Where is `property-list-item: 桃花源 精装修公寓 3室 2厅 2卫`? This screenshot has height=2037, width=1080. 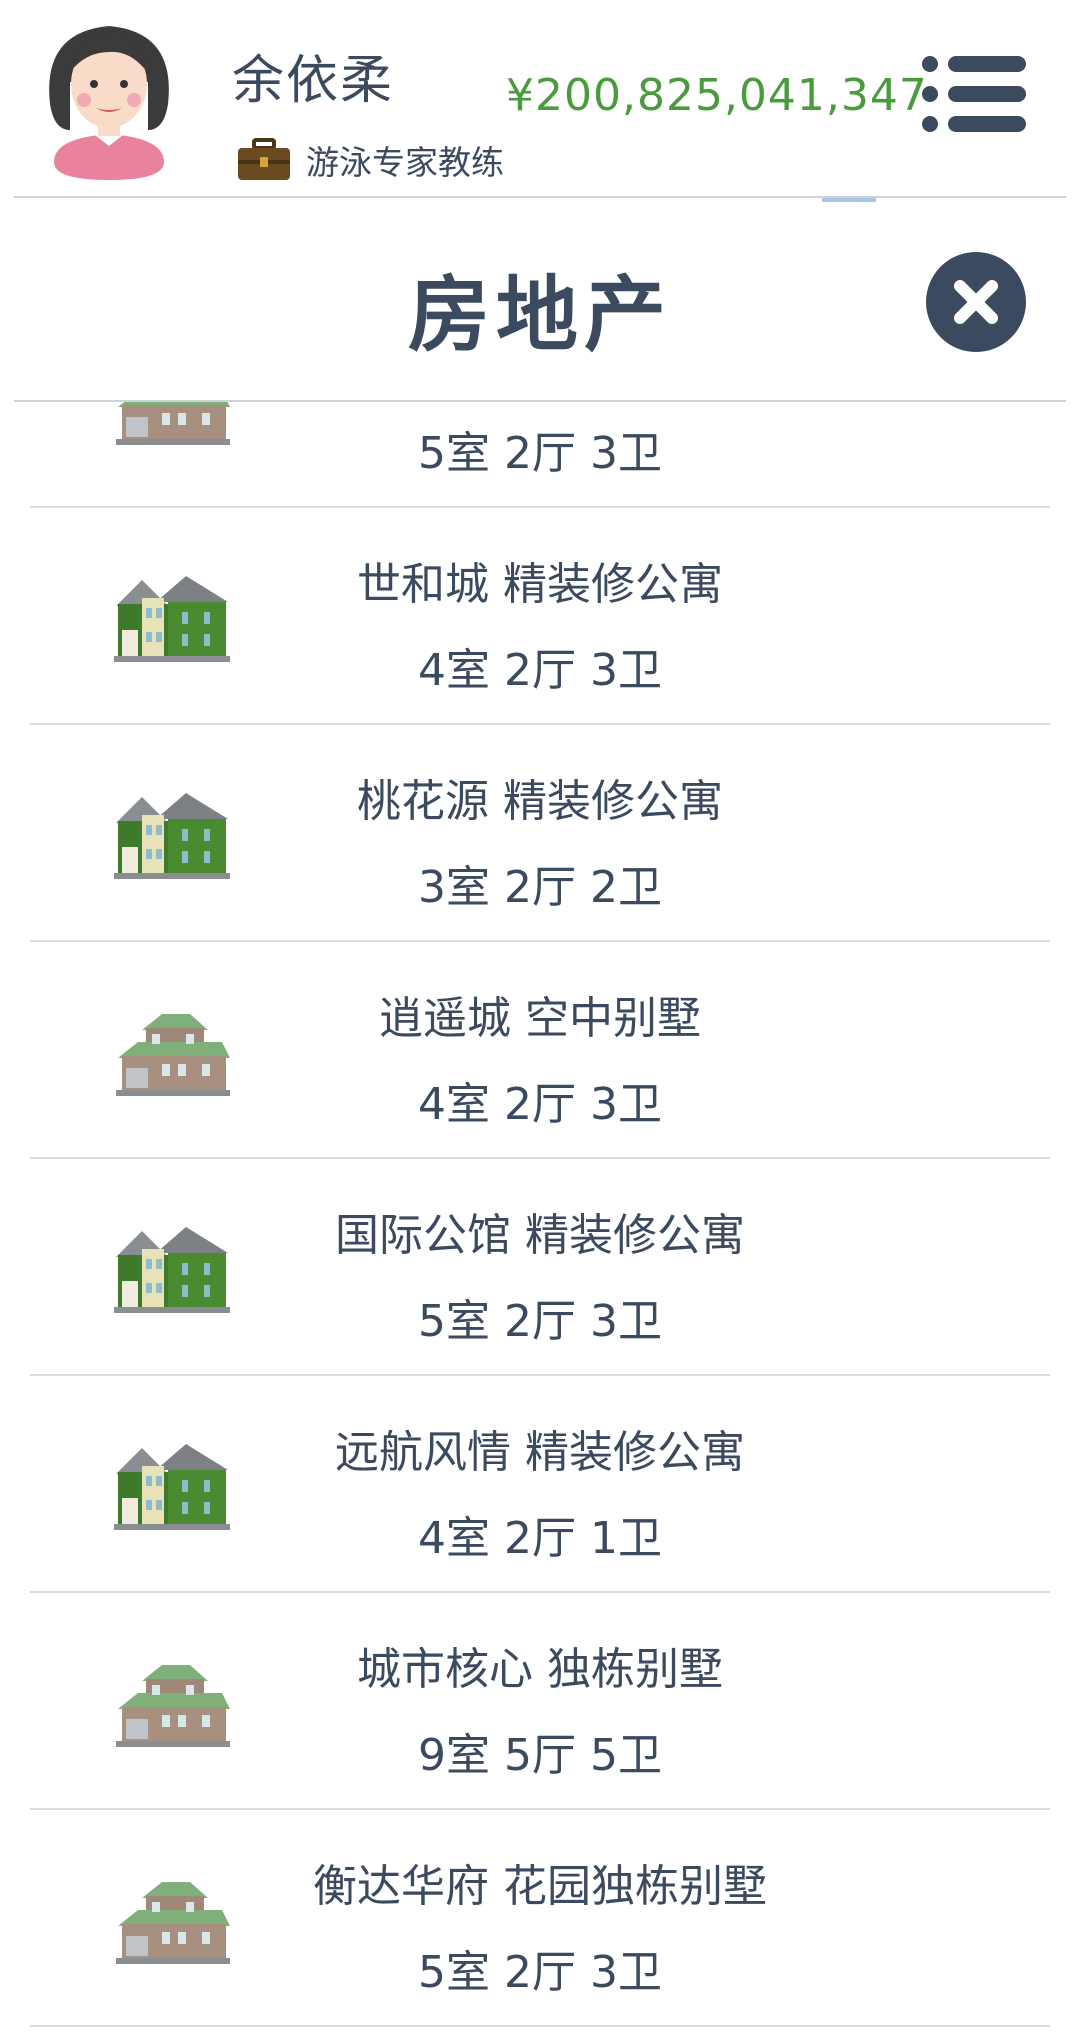 property-list-item: 桃花源 精装修公寓 3室 2厅 2卫 is located at coordinates (540, 833).